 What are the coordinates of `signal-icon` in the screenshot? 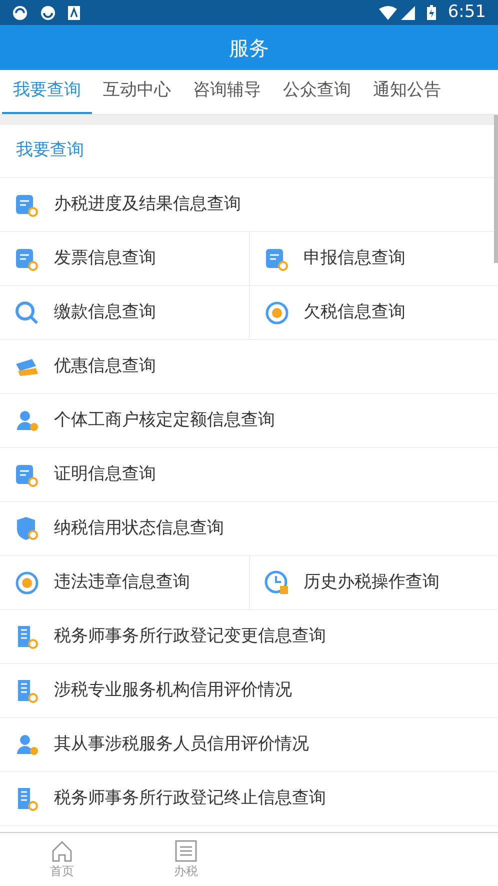 It's located at (407, 13).